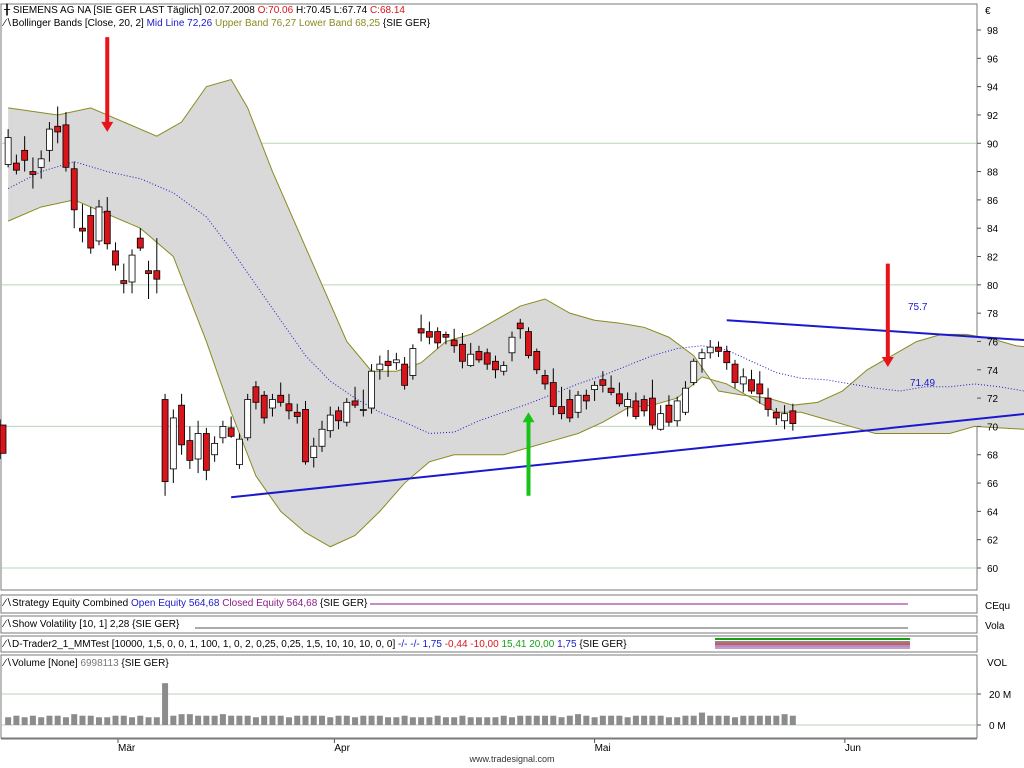 The height and width of the screenshot is (768, 1024). Describe the element at coordinates (994, 711) in the screenshot. I see `volume-axis: 20 M 0 M` at that location.